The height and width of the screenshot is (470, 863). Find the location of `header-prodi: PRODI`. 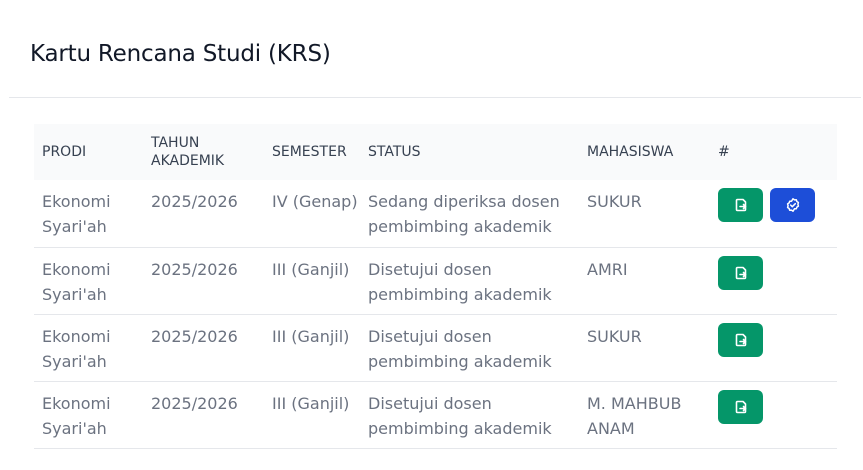

header-prodi: PRODI is located at coordinates (64, 152).